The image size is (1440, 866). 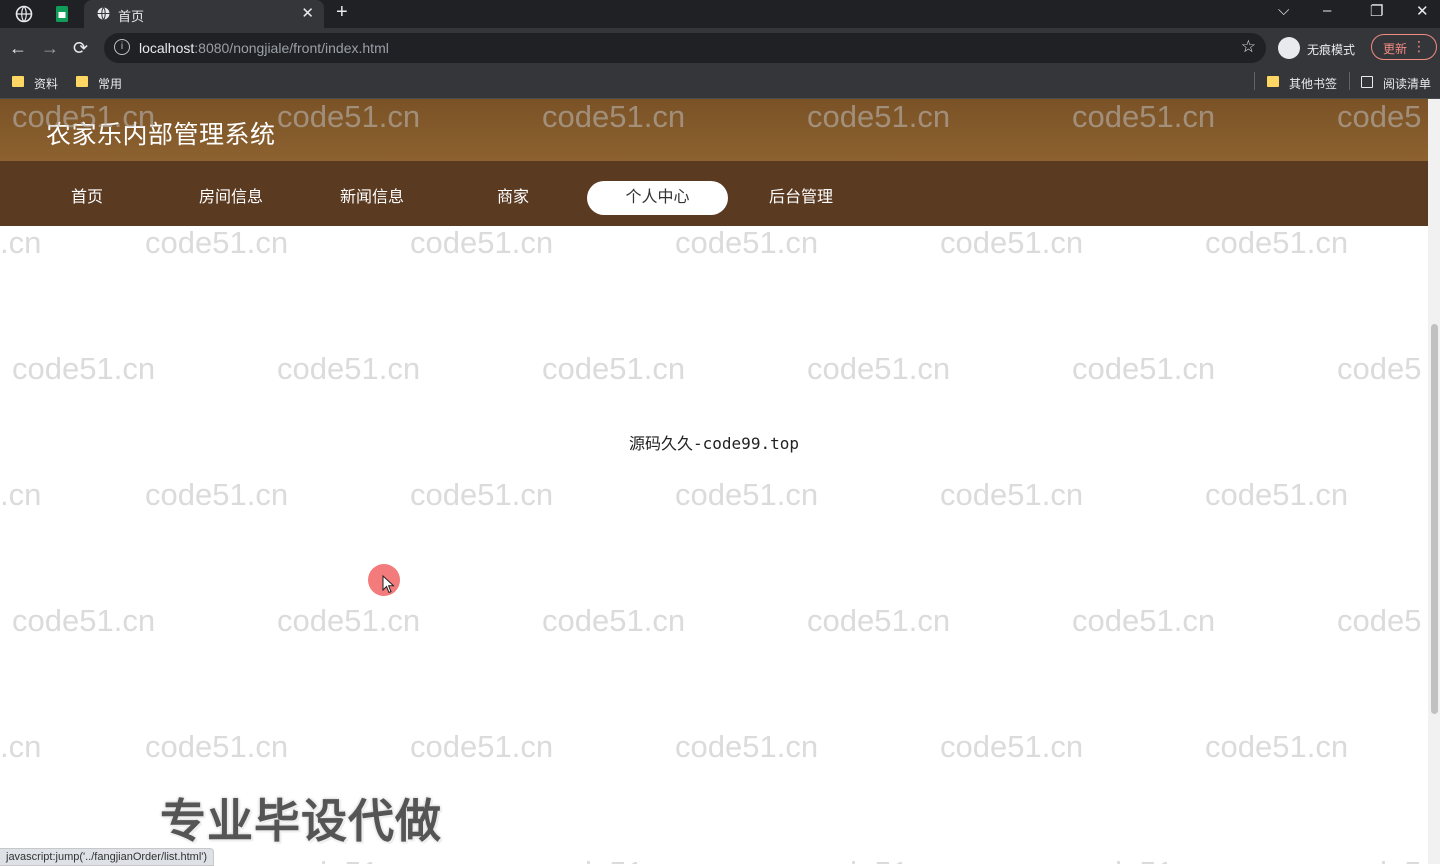 I want to click on promo-overlay-text: 专业毕设代做, so click(x=301, y=821).